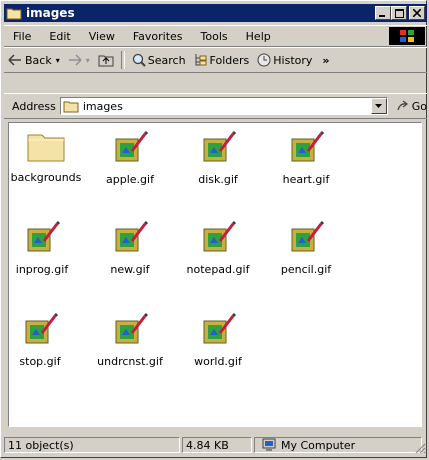 The height and width of the screenshot is (460, 429). What do you see at coordinates (229, 60) in the screenshot?
I see `folders-label: Folders` at bounding box center [229, 60].